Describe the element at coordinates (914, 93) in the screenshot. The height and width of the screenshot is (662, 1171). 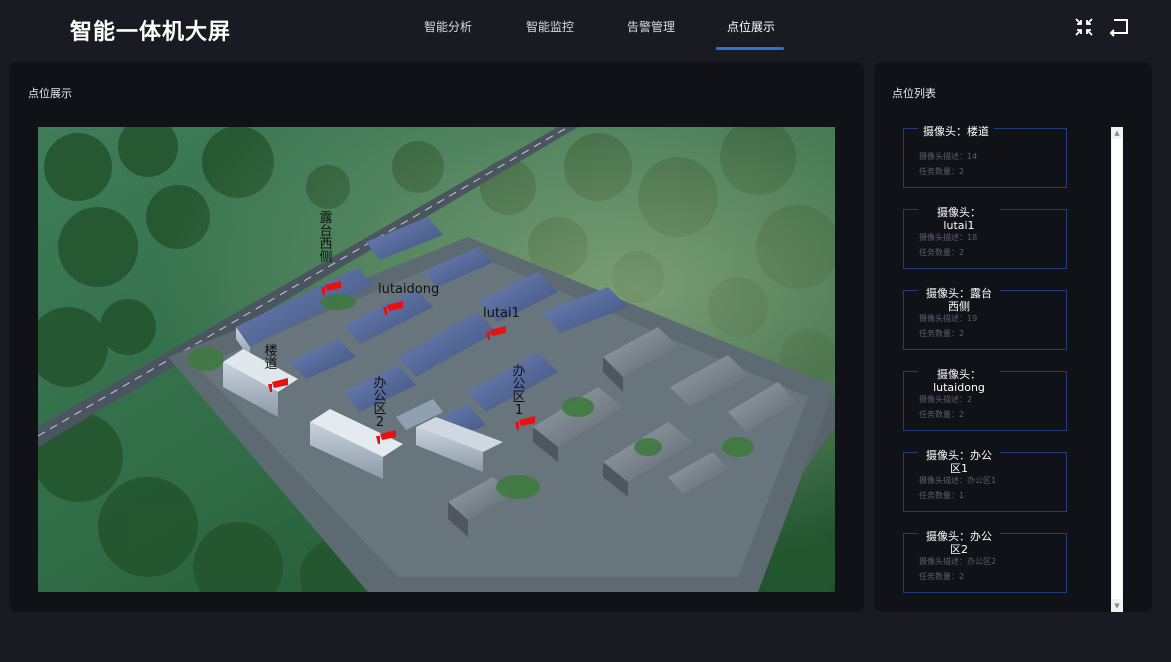
I see `point-list-title: 点位列表` at that location.